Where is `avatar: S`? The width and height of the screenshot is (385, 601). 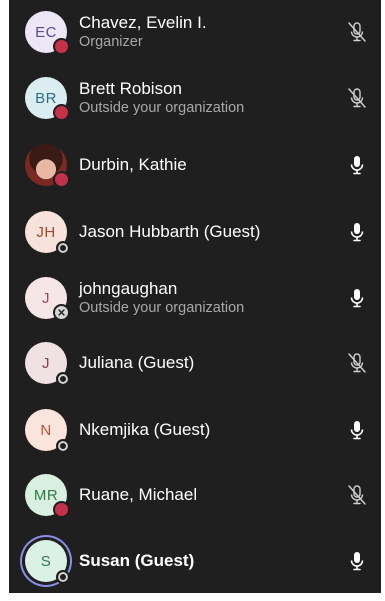
avatar: S is located at coordinates (47, 562).